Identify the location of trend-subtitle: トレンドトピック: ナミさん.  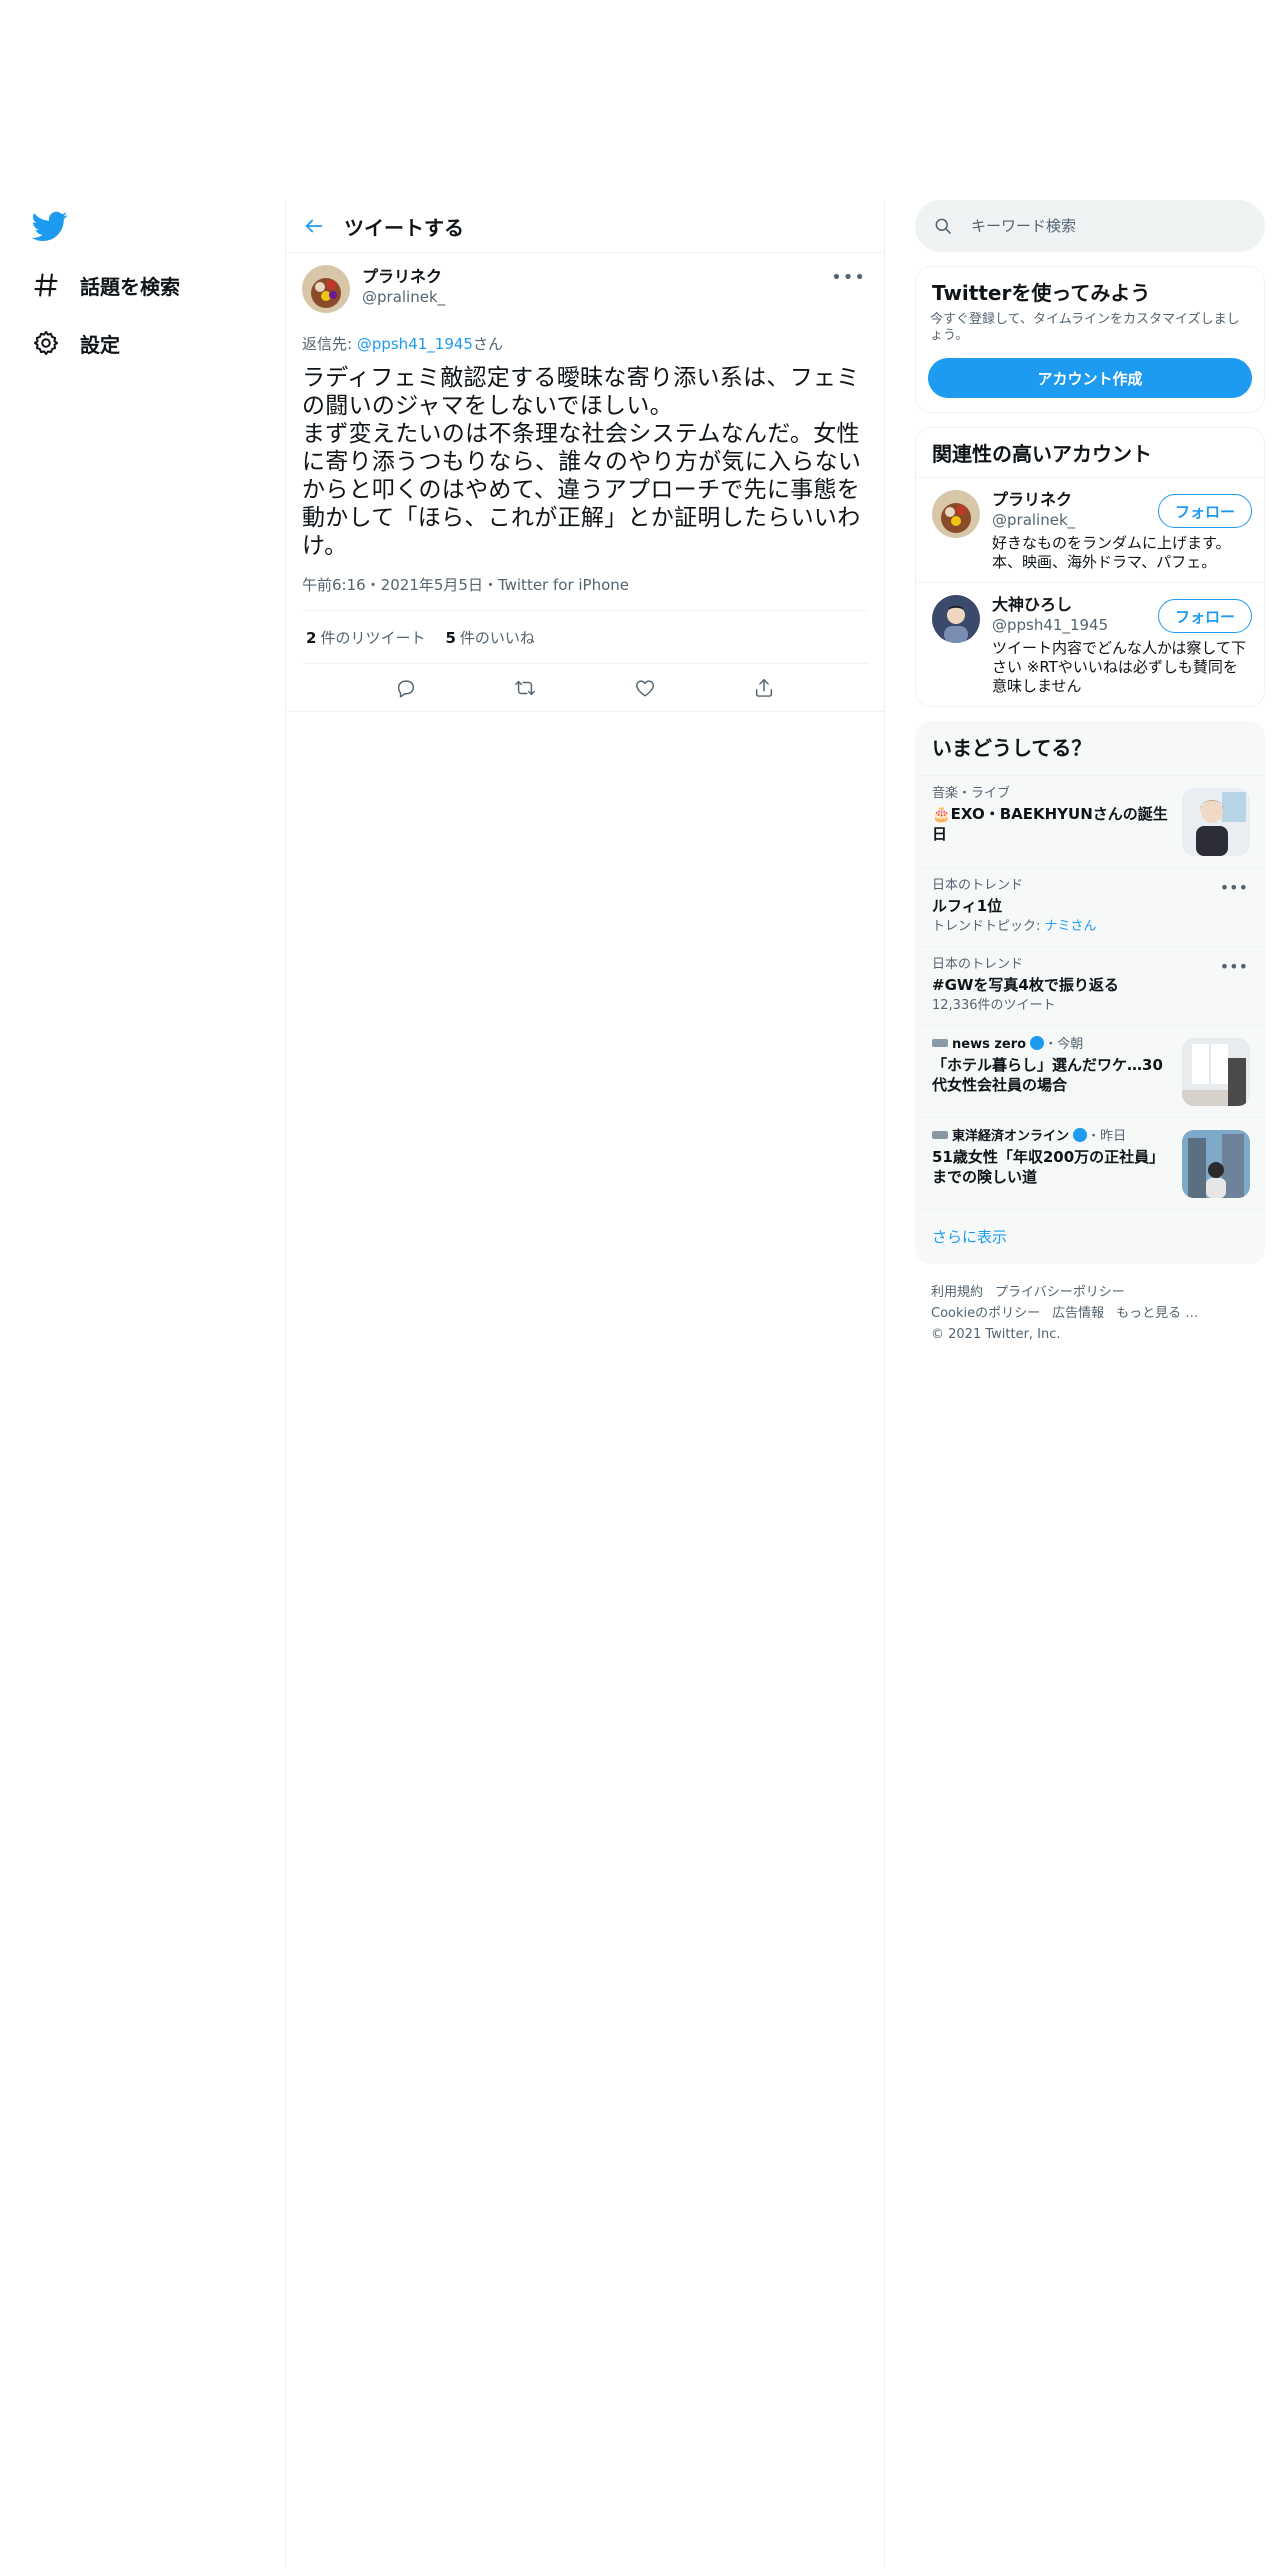
(1090, 927).